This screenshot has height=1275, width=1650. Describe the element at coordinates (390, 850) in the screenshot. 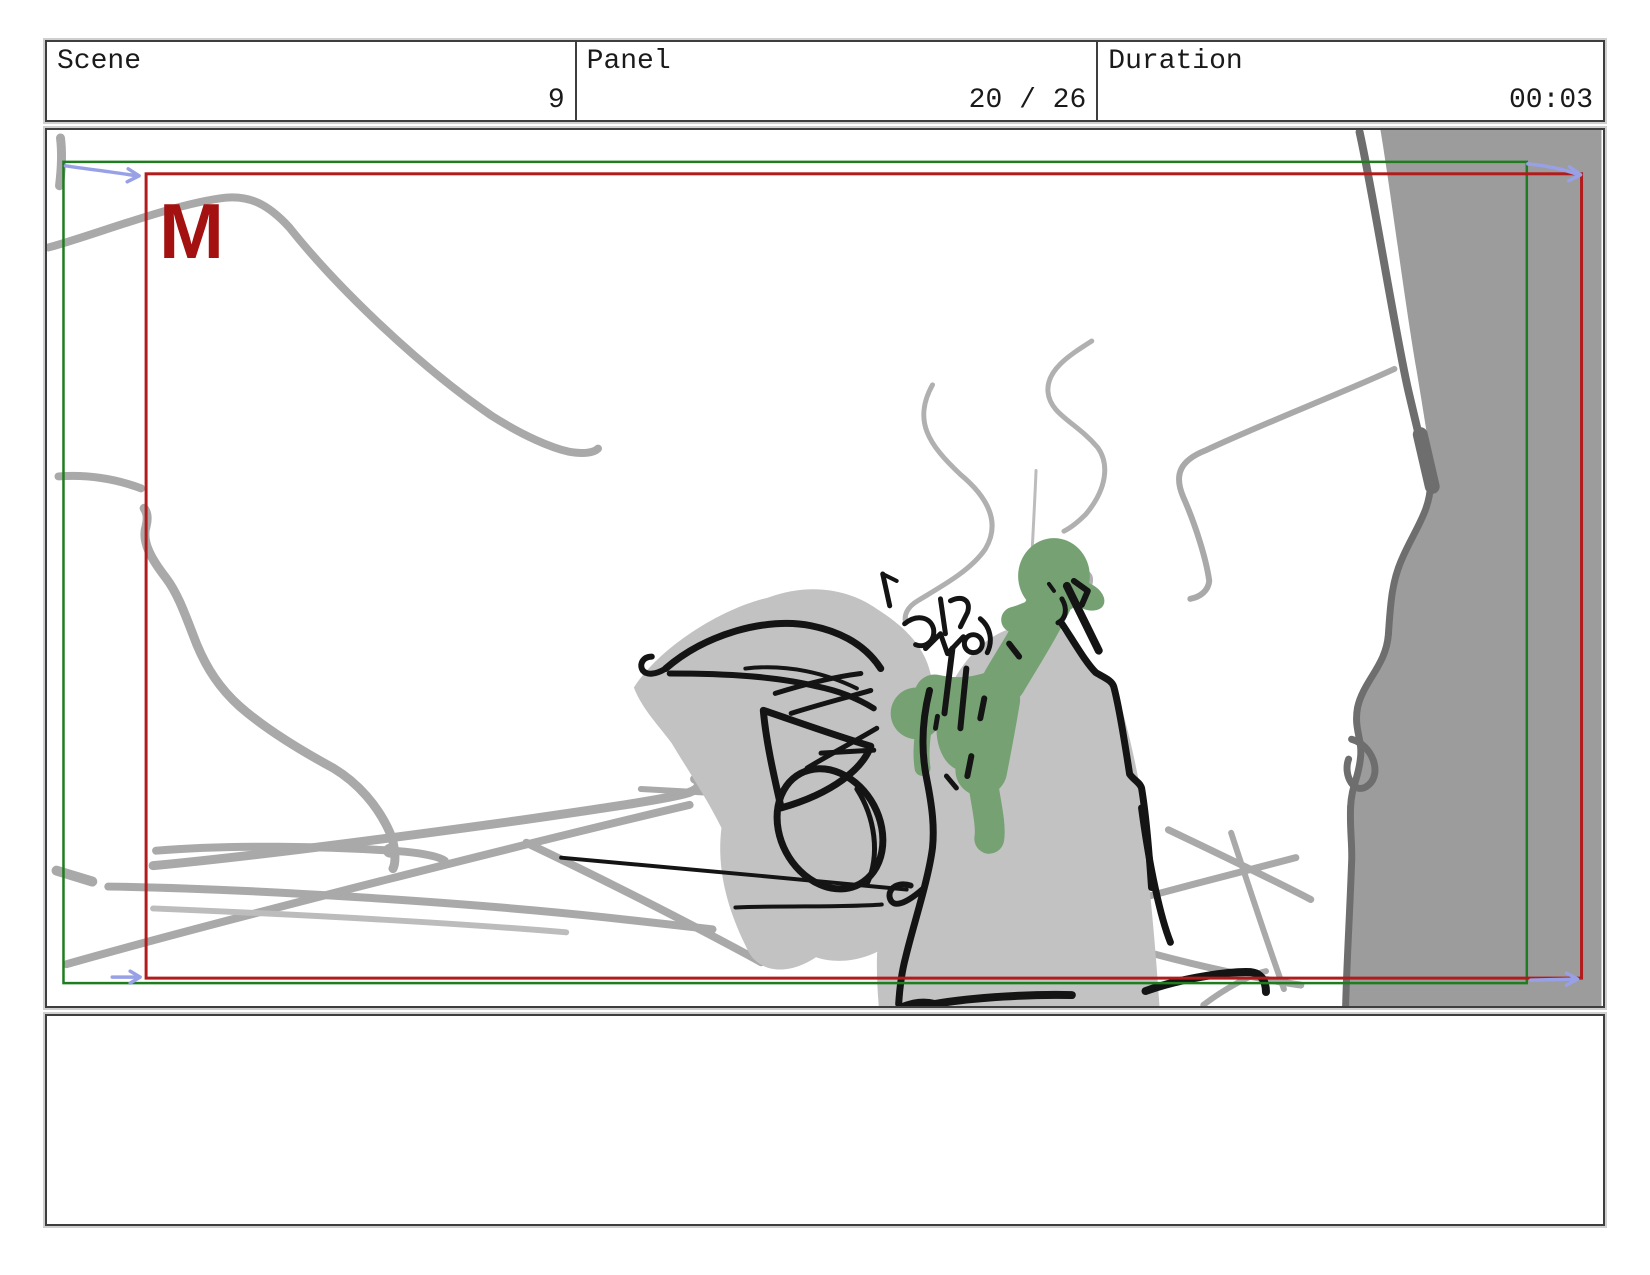

I see `floor-knot` at that location.